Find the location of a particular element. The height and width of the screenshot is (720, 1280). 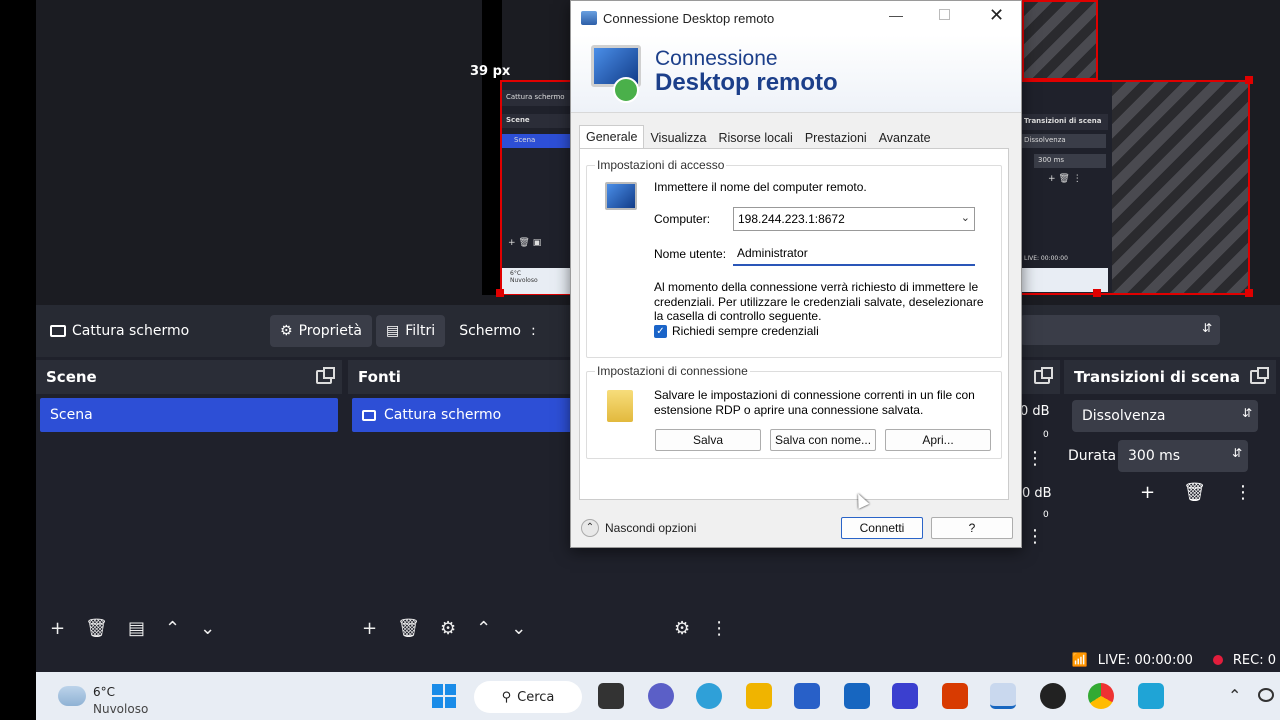

rdp-app-icon is located at coordinates (589, 18).